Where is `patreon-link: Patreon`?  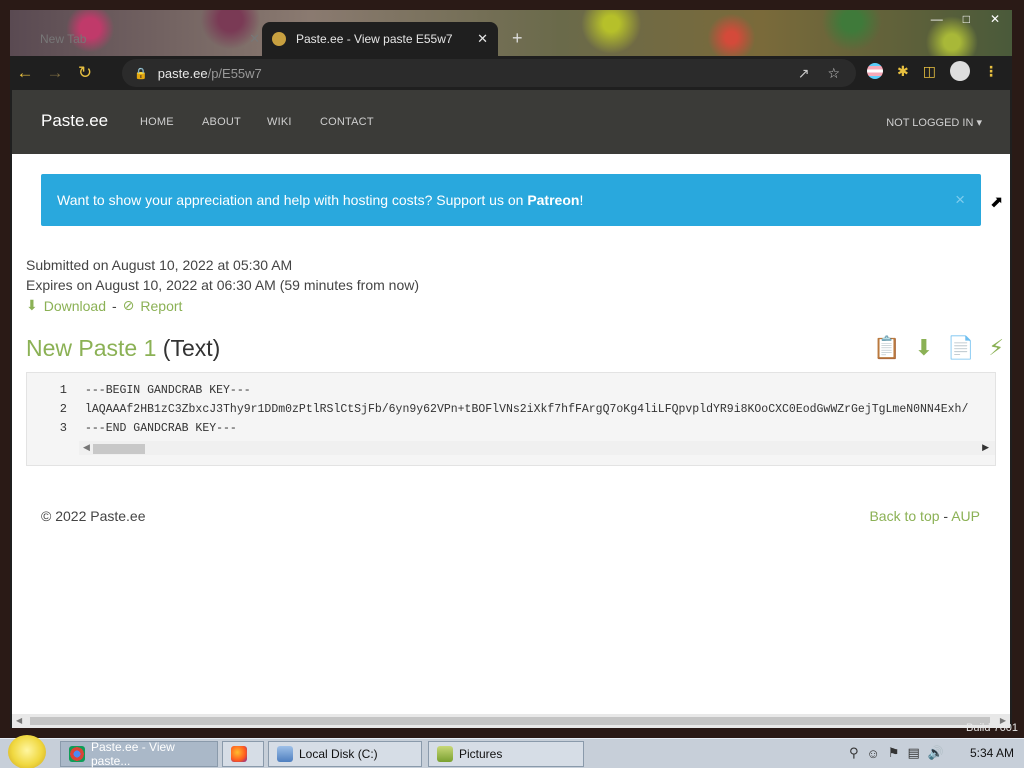
patreon-link: Patreon is located at coordinates (553, 200).